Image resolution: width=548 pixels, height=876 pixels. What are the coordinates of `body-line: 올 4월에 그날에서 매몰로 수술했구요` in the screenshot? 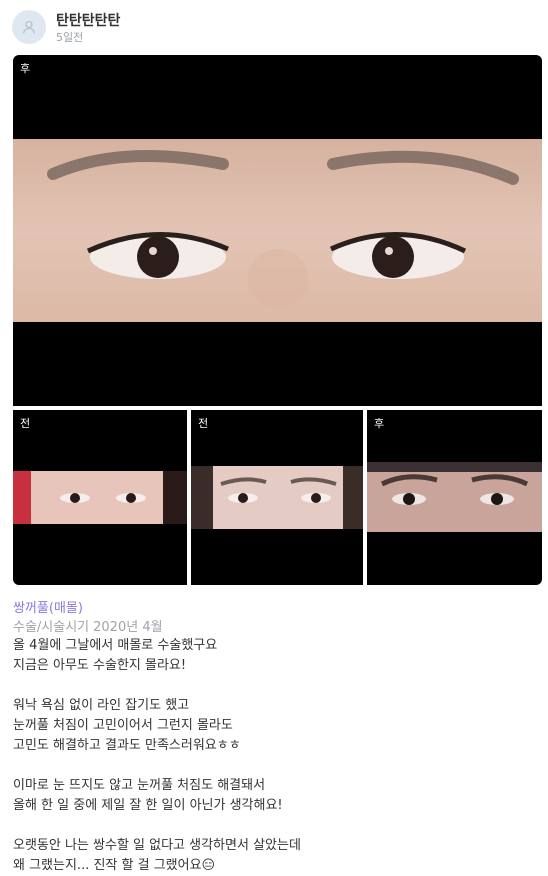 It's located at (115, 645).